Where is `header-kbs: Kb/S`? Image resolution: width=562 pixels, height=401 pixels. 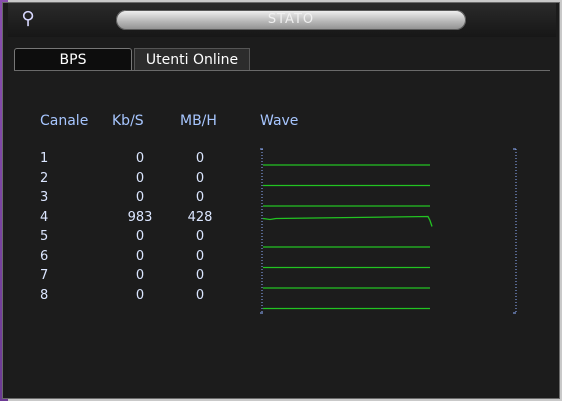 header-kbs: Kb/S is located at coordinates (128, 121).